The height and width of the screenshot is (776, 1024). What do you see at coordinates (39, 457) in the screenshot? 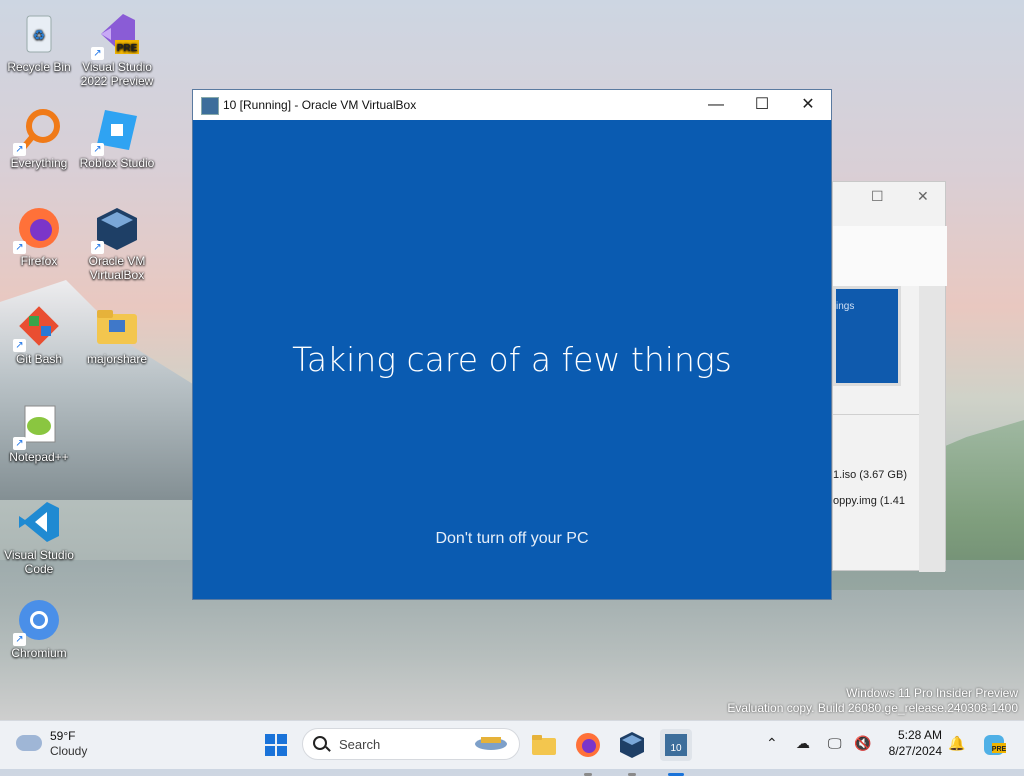
I see `desktop-icon-label: Notepad++` at bounding box center [39, 457].